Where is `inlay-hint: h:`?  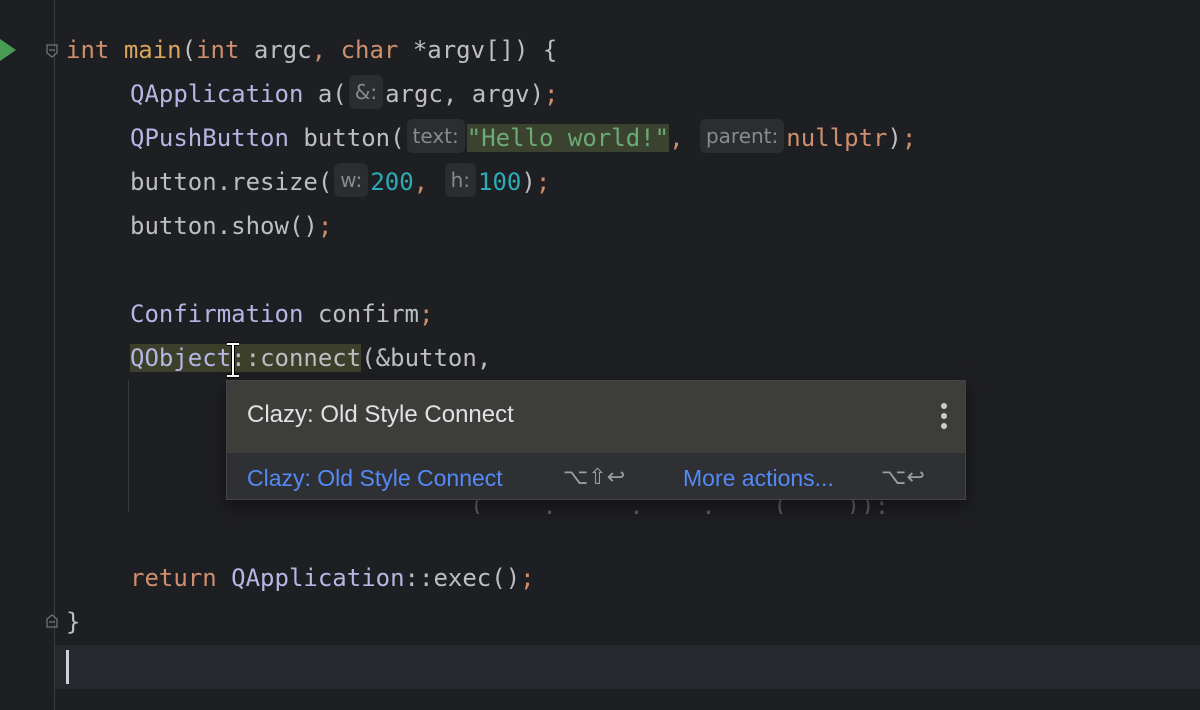 inlay-hint: h: is located at coordinates (460, 180).